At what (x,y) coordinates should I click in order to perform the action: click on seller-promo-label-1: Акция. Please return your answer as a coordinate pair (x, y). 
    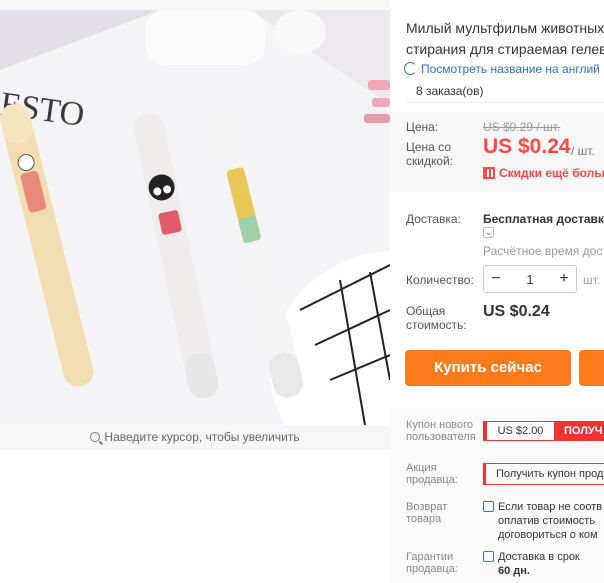
    Looking at the image, I should click on (421, 468).